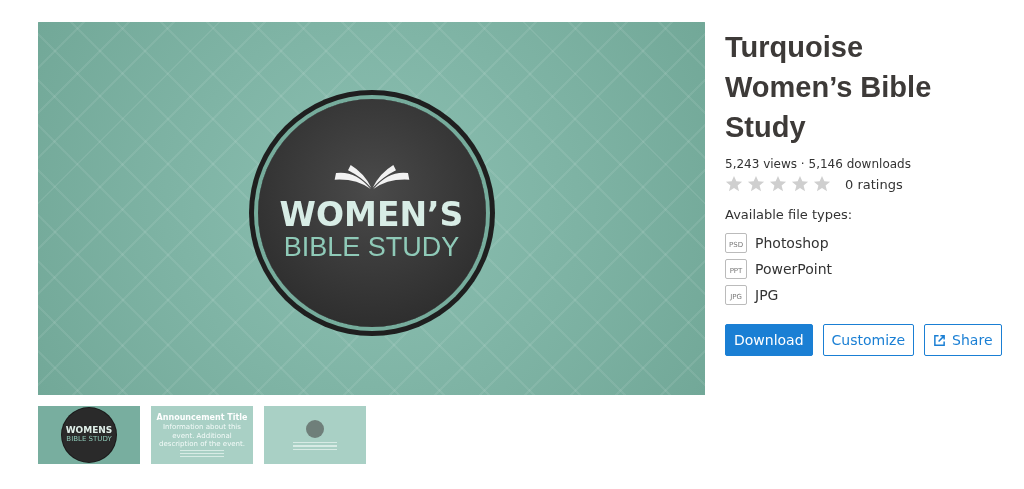 The width and height of the screenshot is (1024, 489). Describe the element at coordinates (769, 340) in the screenshot. I see `download-button: Download` at that location.